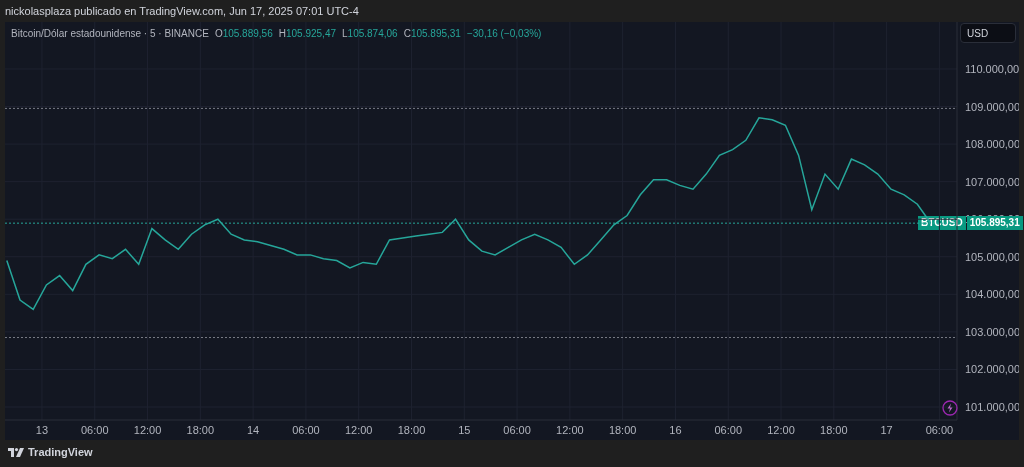  I want to click on price-label: 105.000,00, so click(992, 256).